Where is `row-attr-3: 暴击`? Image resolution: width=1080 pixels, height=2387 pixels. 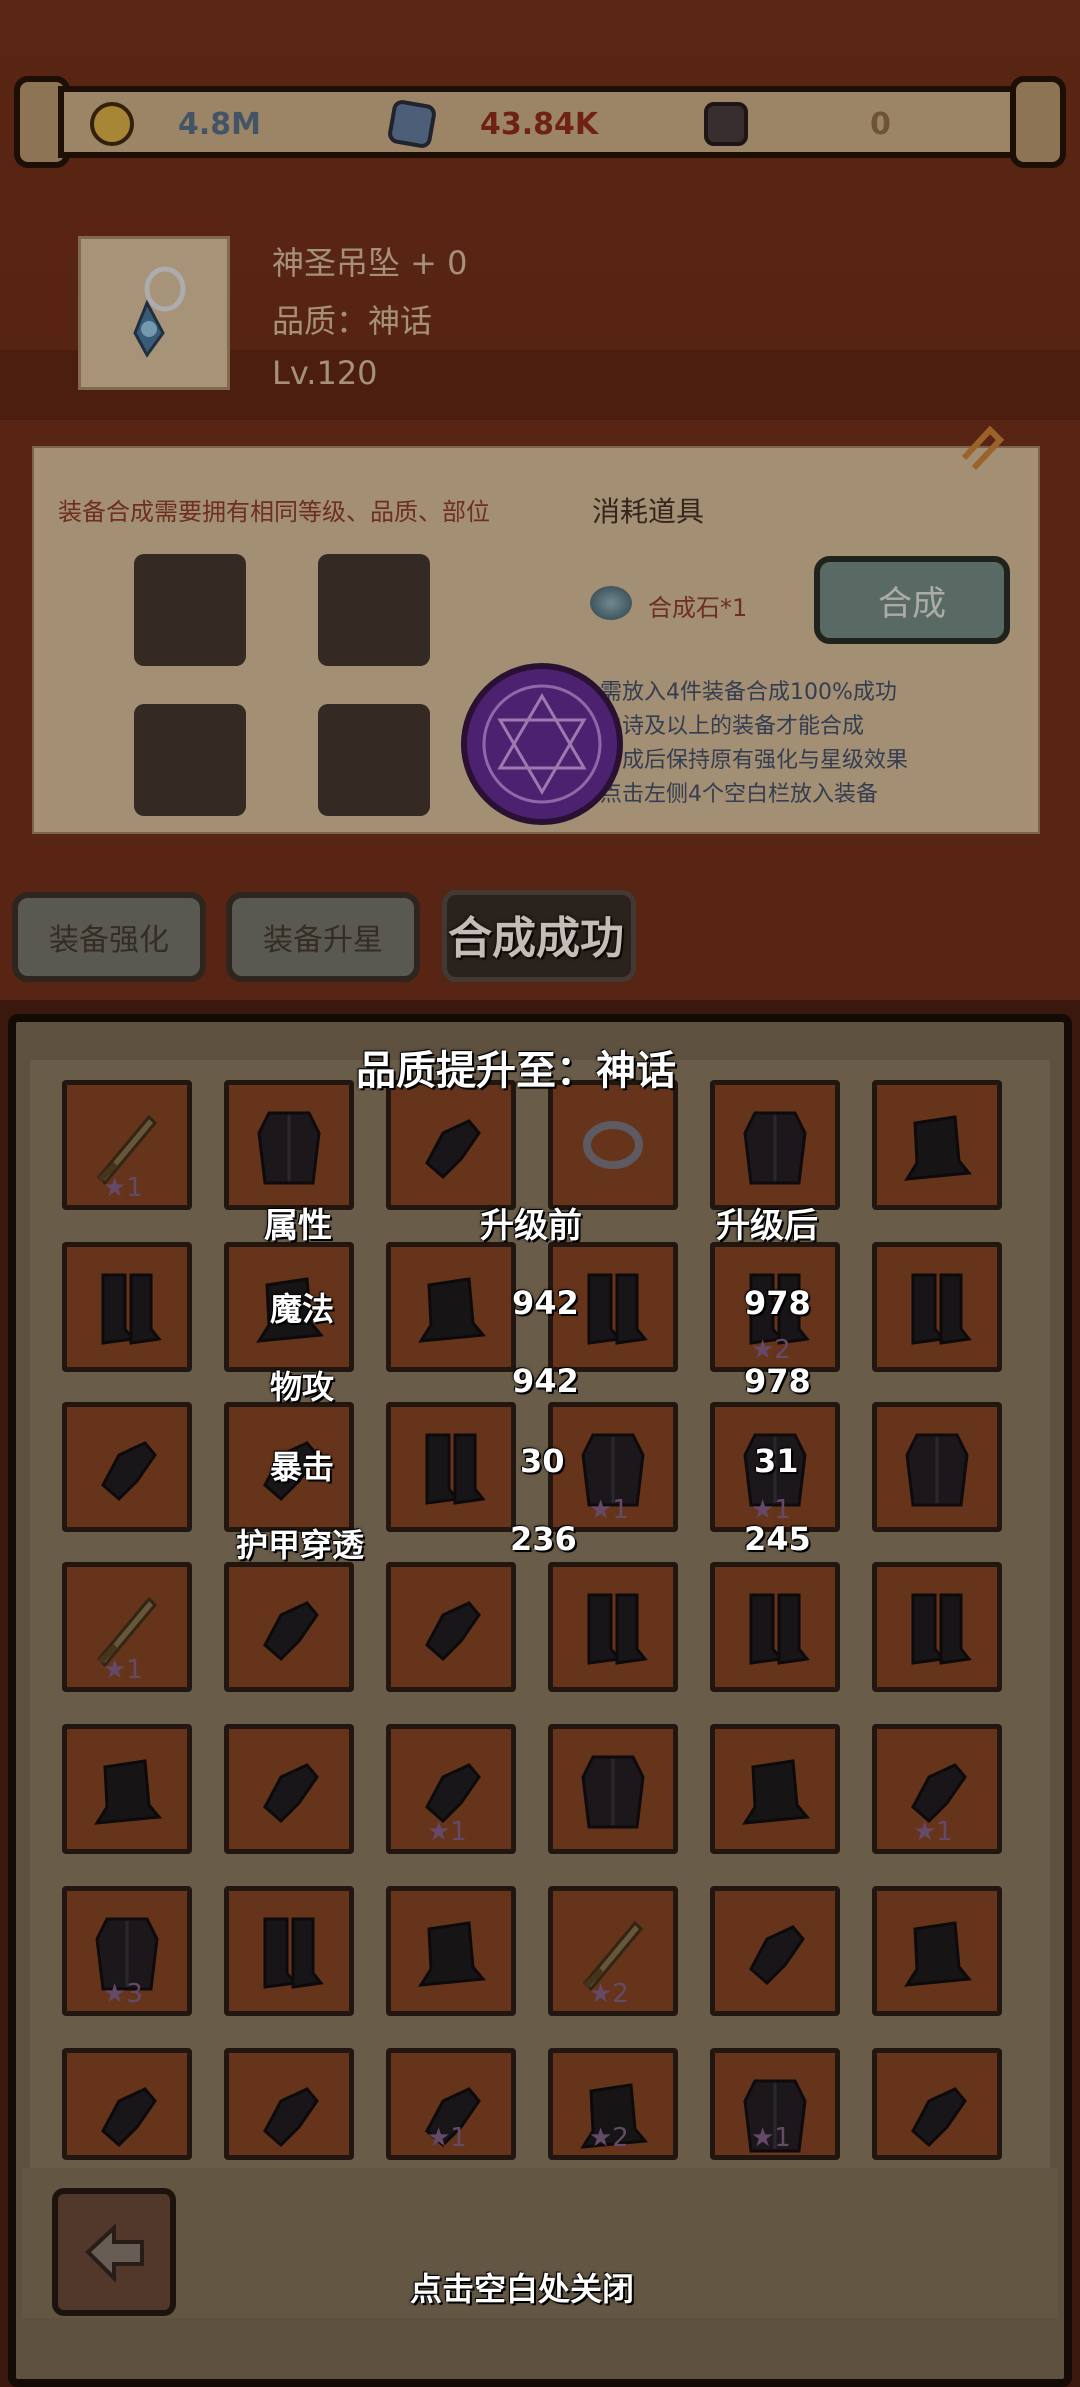
row-attr-3: 暴击 is located at coordinates (302, 1467).